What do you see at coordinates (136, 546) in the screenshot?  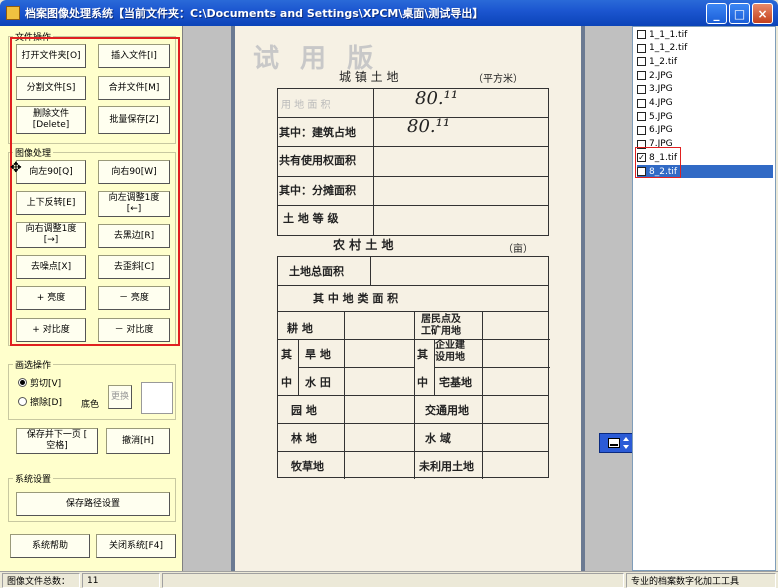 I see `close-system-button: 关闭系统[F4]` at bounding box center [136, 546].